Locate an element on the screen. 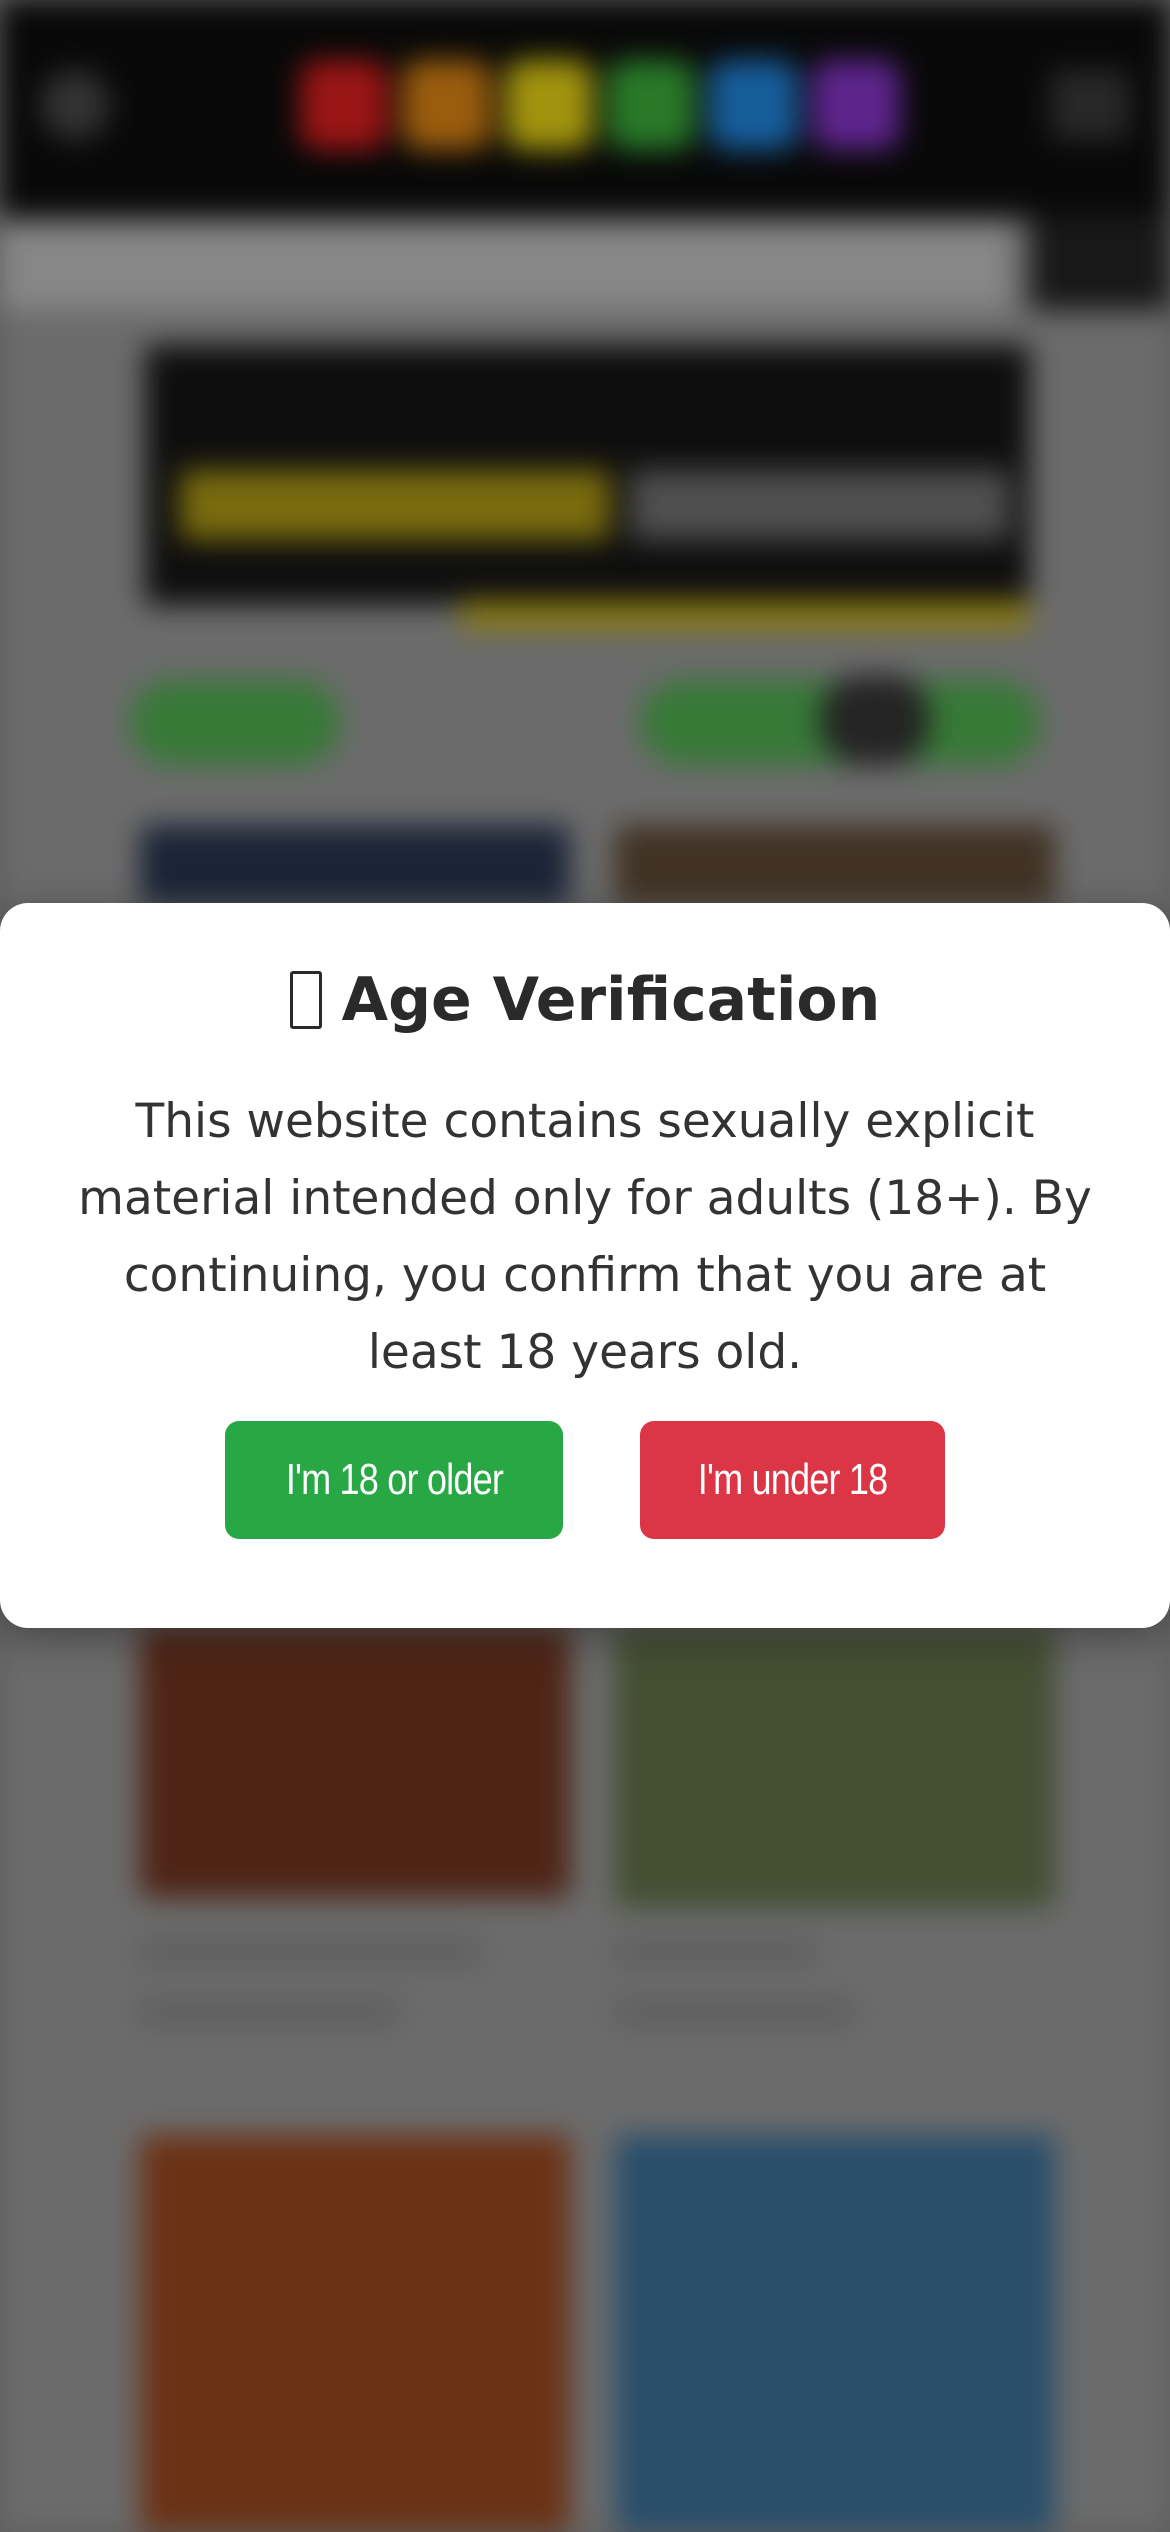 The width and height of the screenshot is (1170, 2532). modal-title: Age Verification is located at coordinates (585, 1000).